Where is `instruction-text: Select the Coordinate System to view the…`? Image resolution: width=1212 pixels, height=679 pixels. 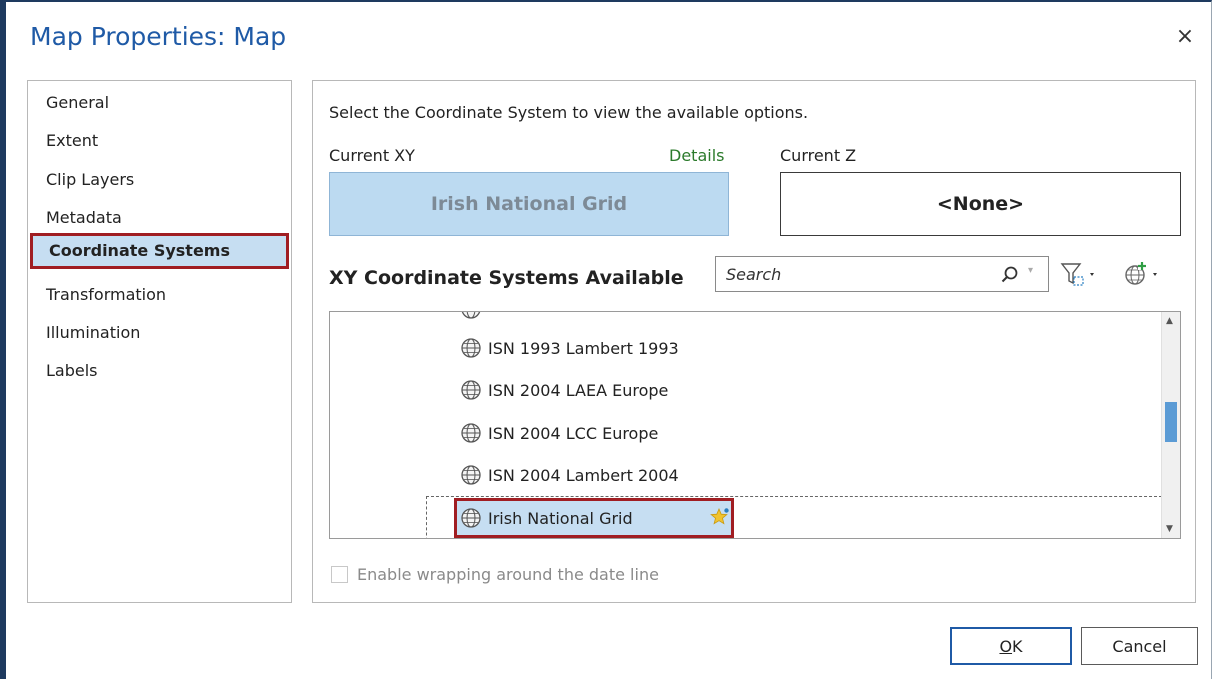
instruction-text: Select the Coordinate System to view the… is located at coordinates (569, 112).